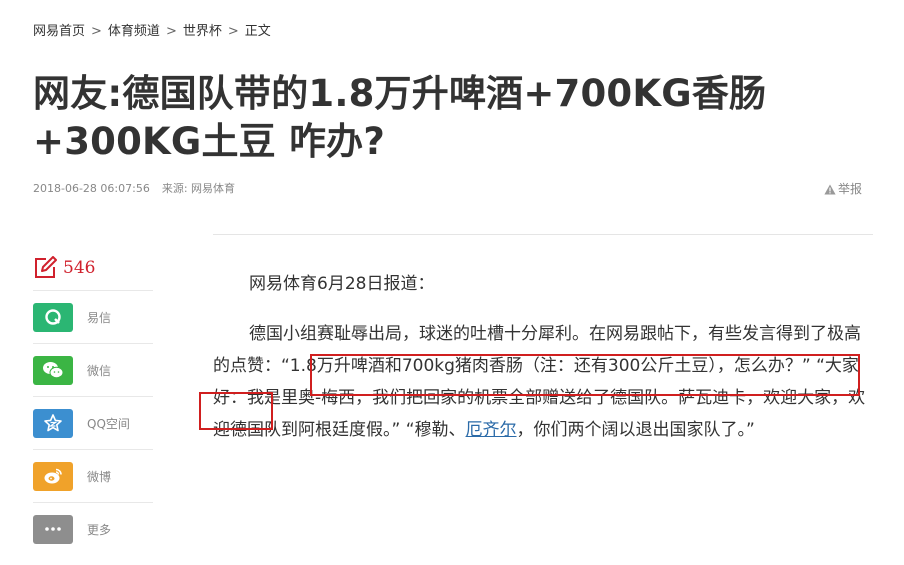 This screenshot has height=565, width=904. Describe the element at coordinates (400, 117) in the screenshot. I see `article-title: 网友:德国队带的1.8万升啤酒+700KG香肠+300KG土豆 咋办?` at that location.